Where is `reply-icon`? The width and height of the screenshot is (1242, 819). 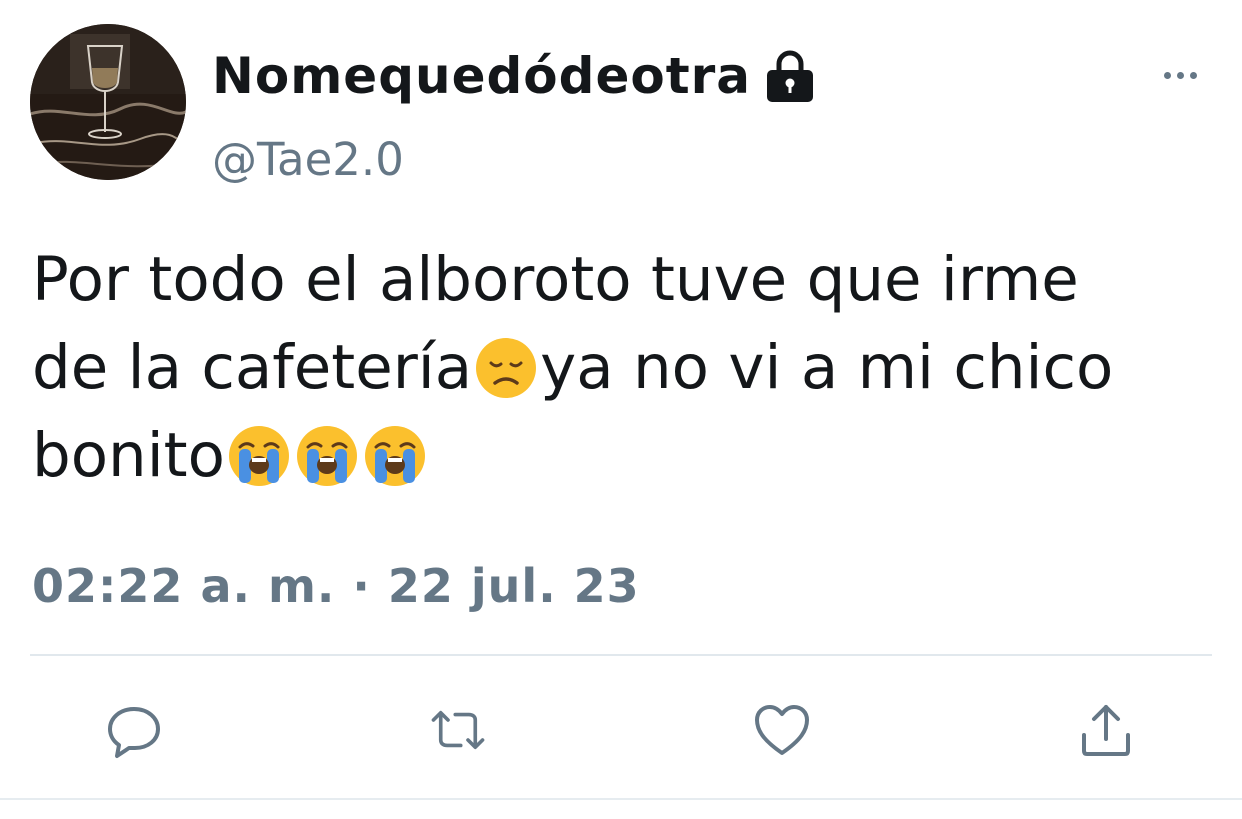 reply-icon is located at coordinates (134, 732).